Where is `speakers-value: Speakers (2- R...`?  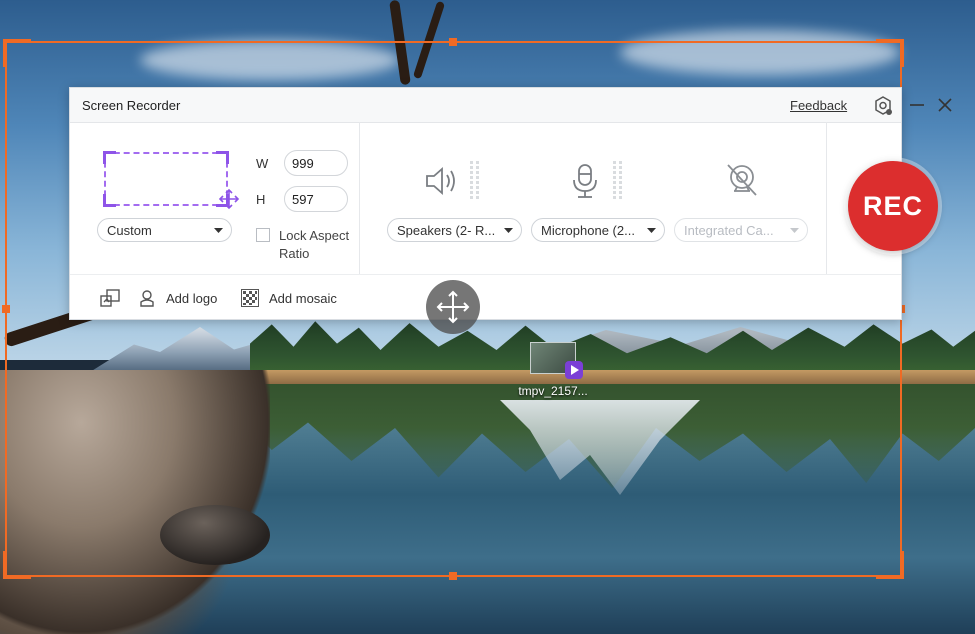
speakers-value: Speakers (2- R... is located at coordinates (446, 230).